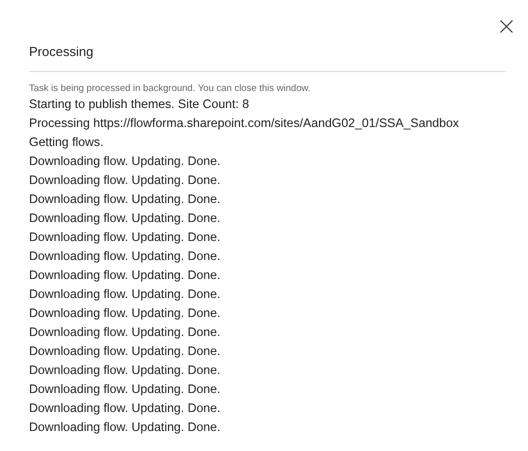 This screenshot has height=451, width=528. I want to click on log-line: Starting to publish themes. Site Count: 8, so click(139, 104).